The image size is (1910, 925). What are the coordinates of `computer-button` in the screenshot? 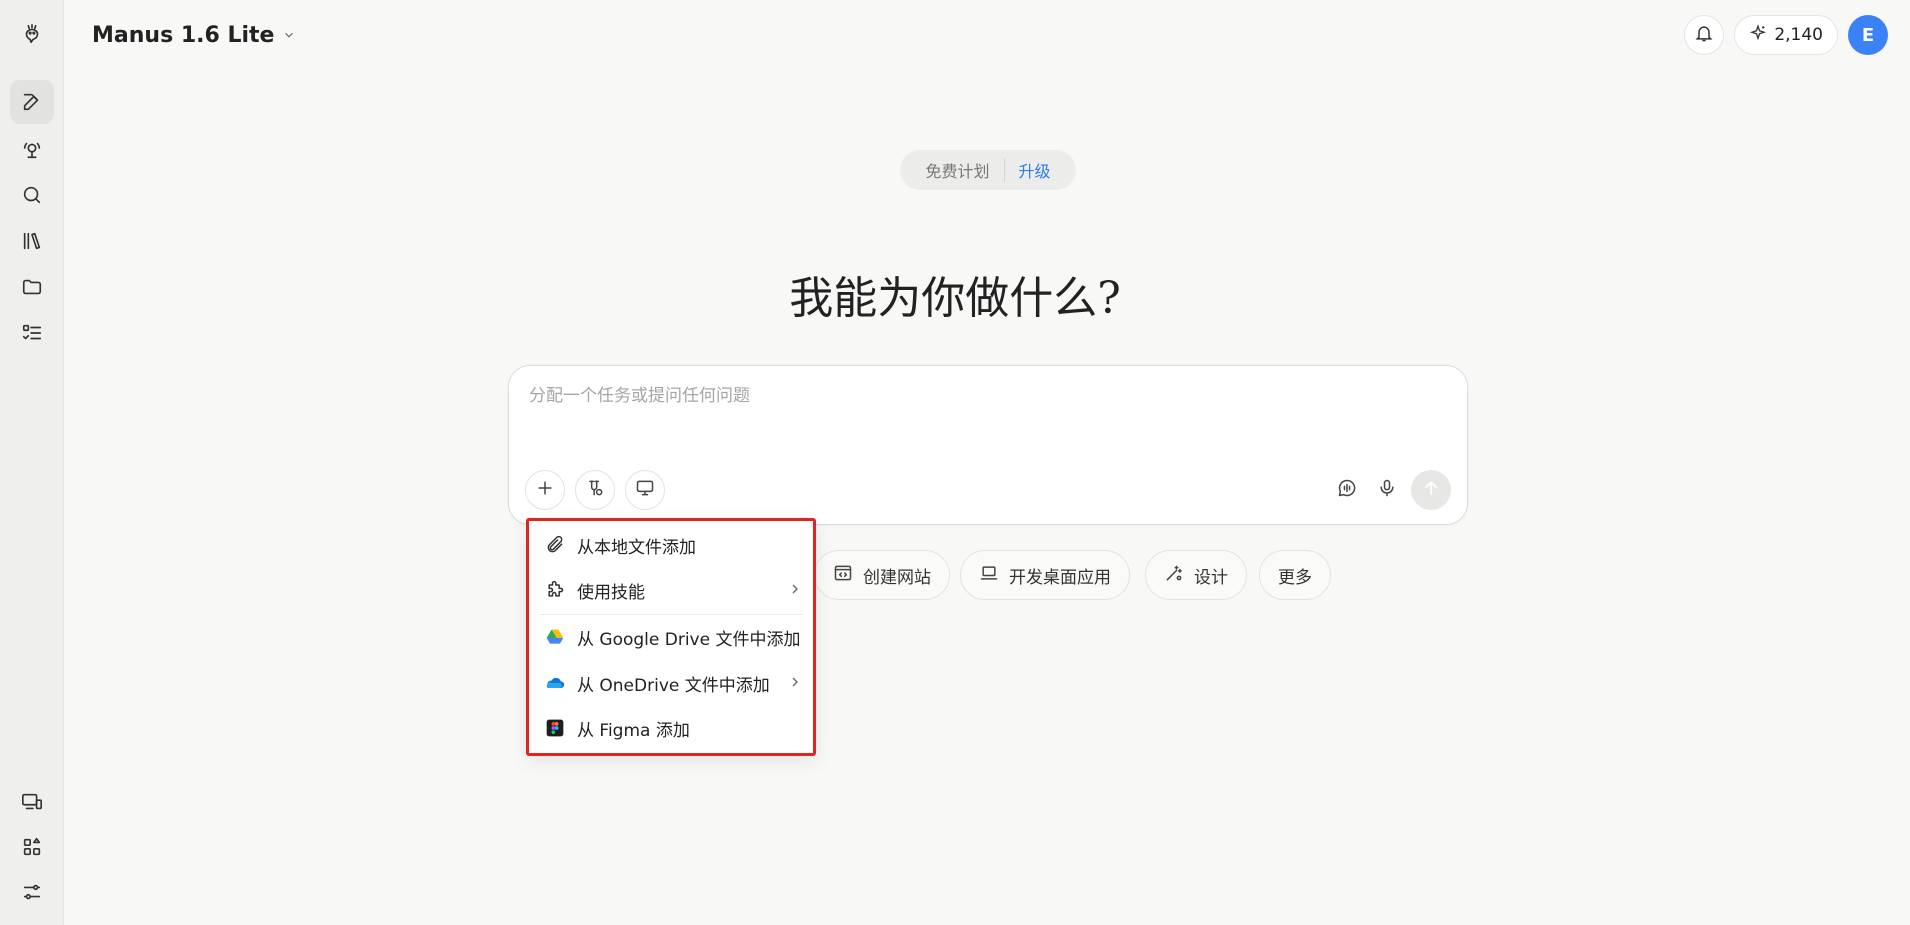 It's located at (645, 490).